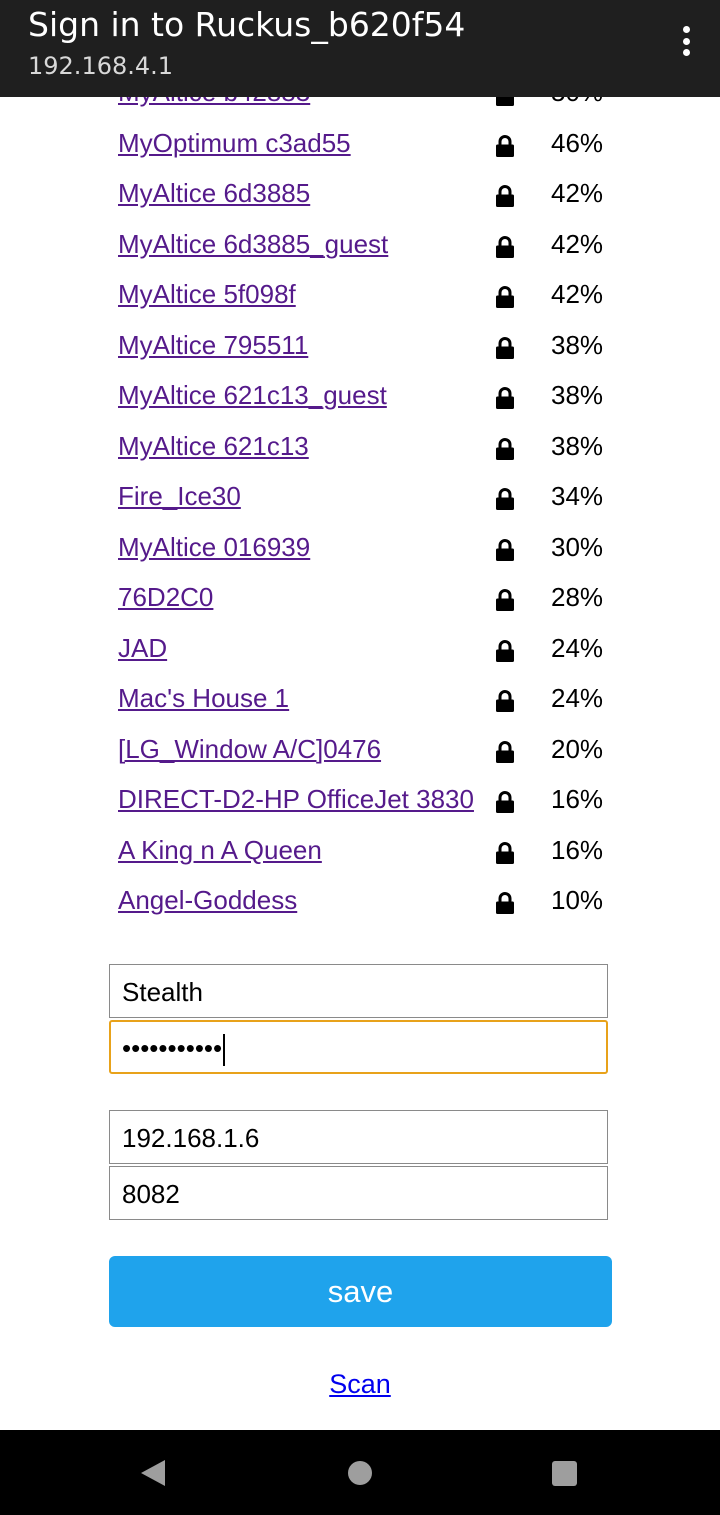 This screenshot has width=720, height=1515. I want to click on port-field: 8082, so click(358, 1193).